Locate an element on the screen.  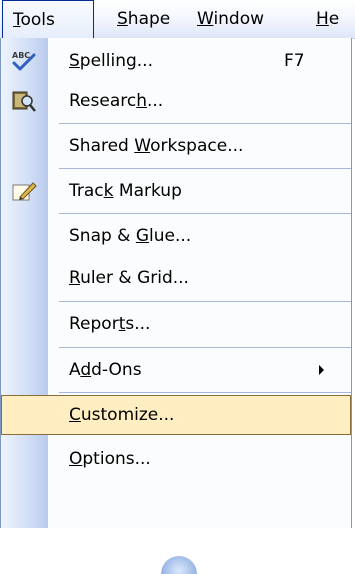
menubar-tools: Tools is located at coordinates (48, 19).